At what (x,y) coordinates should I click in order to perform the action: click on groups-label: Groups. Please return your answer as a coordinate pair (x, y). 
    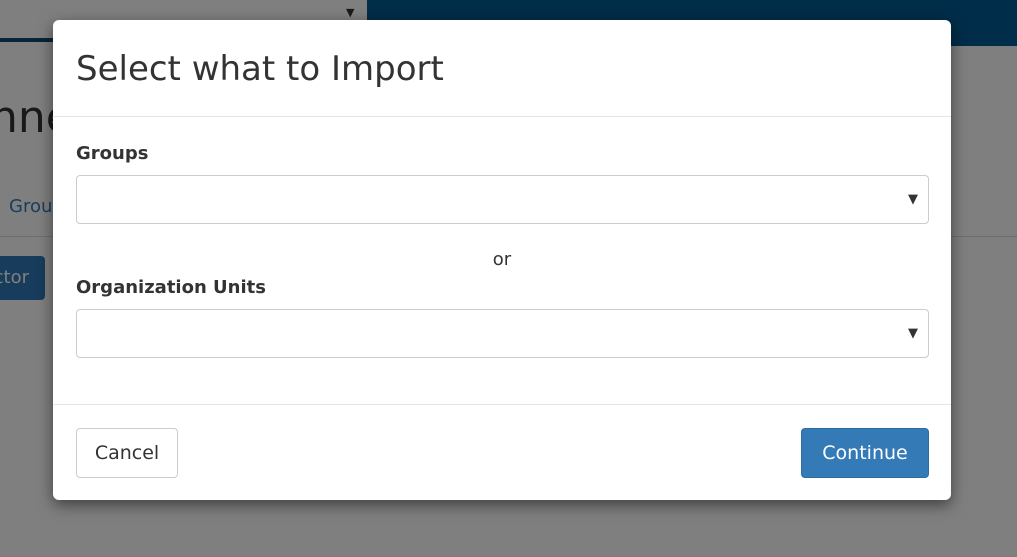
    Looking at the image, I should click on (112, 153).